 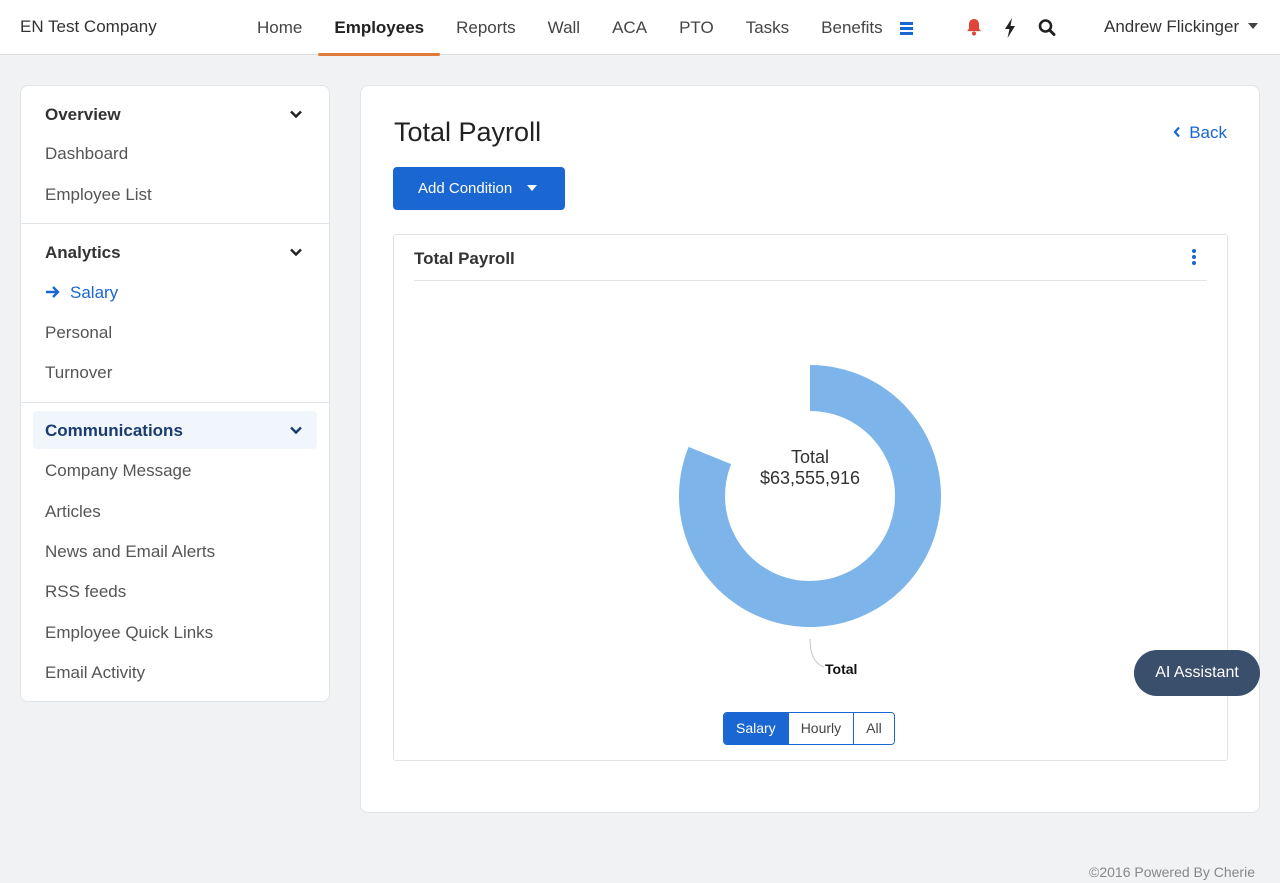 What do you see at coordinates (629, 27) in the screenshot?
I see `nav-aca: ACA` at bounding box center [629, 27].